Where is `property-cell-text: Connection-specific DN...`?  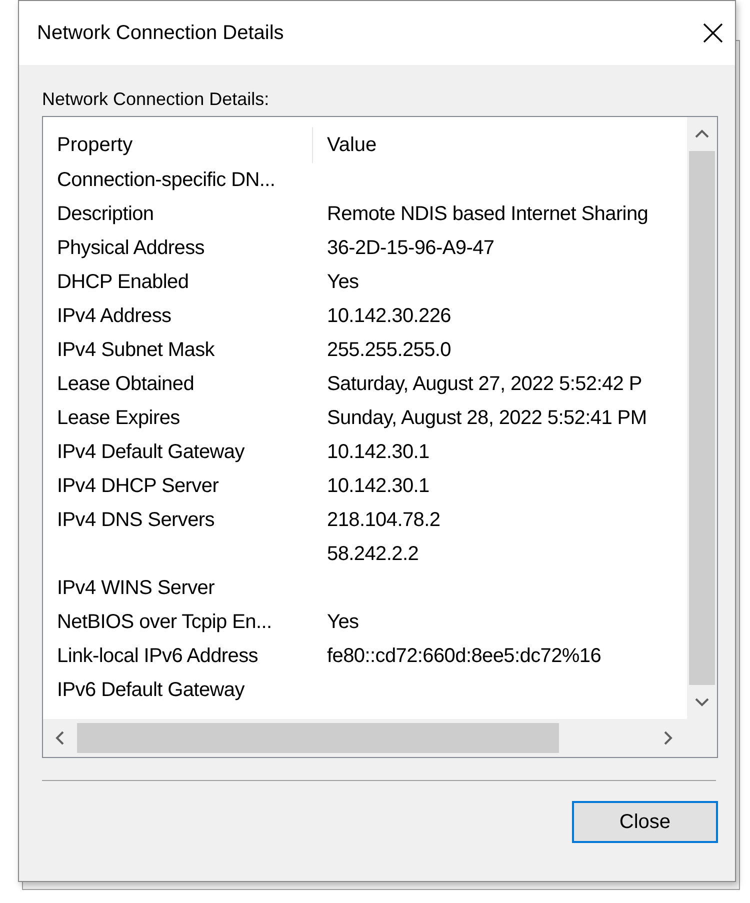 property-cell-text: Connection-specific DN... is located at coordinates (166, 180).